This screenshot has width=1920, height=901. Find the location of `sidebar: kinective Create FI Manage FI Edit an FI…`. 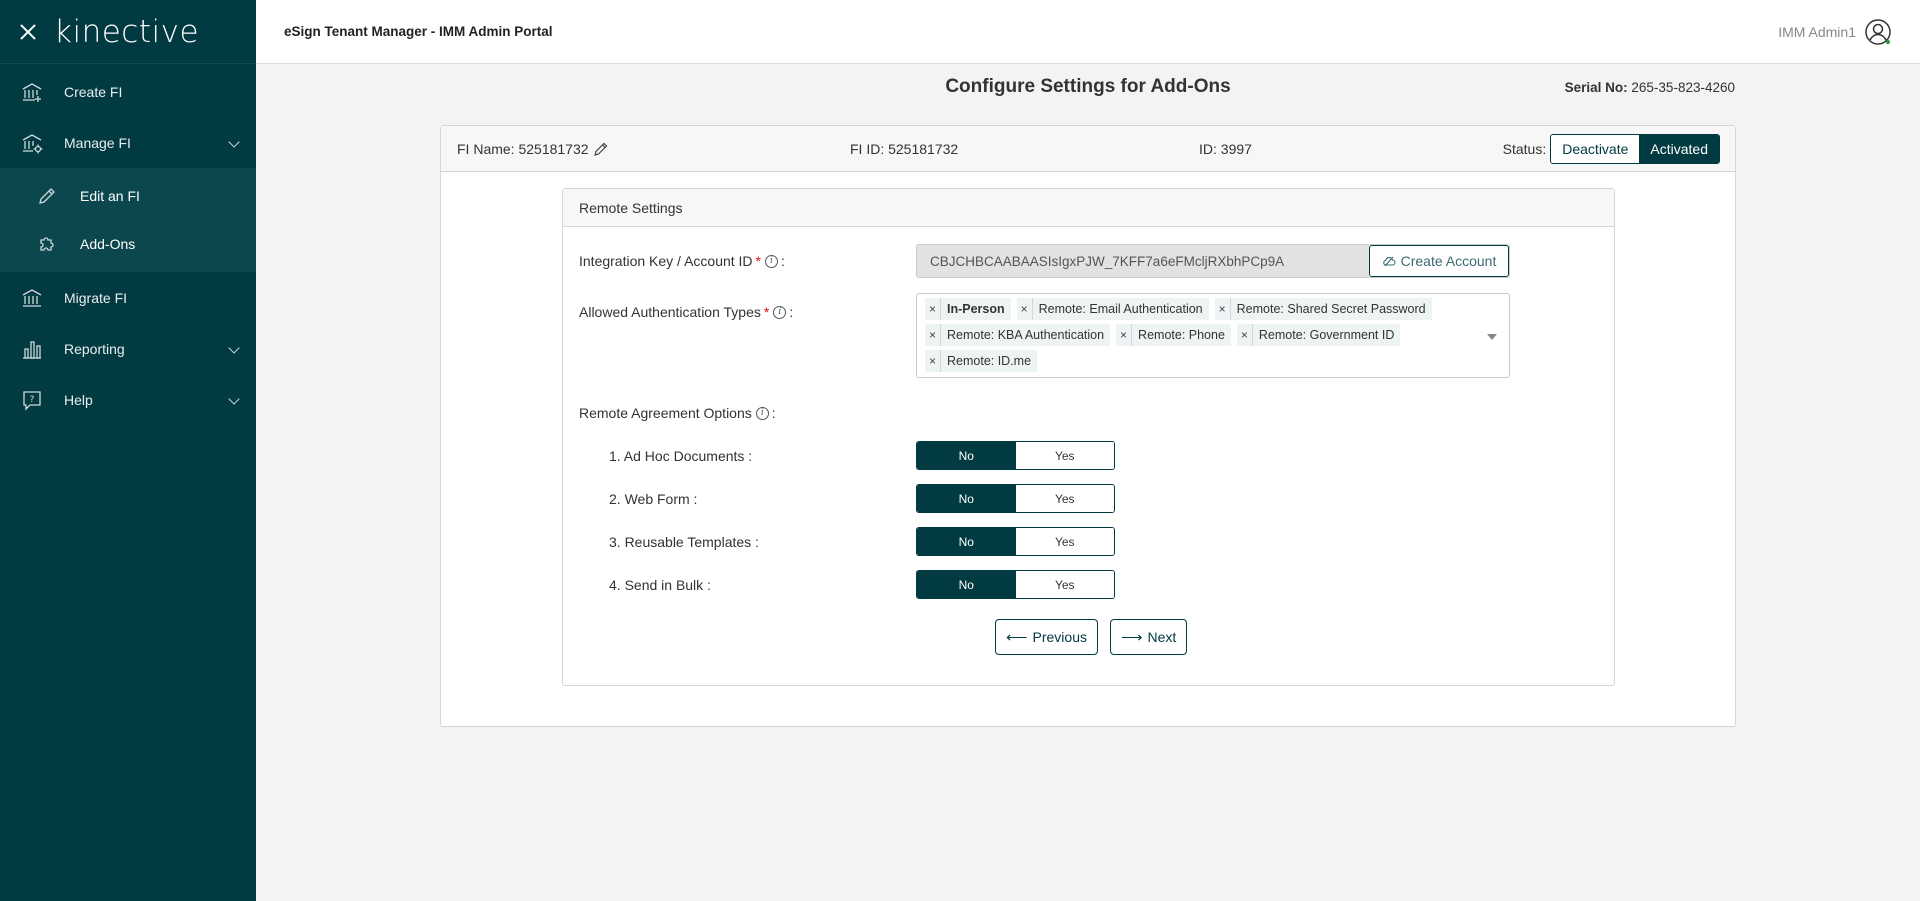

sidebar: kinective Create FI Manage FI Edit an FI… is located at coordinates (128, 450).